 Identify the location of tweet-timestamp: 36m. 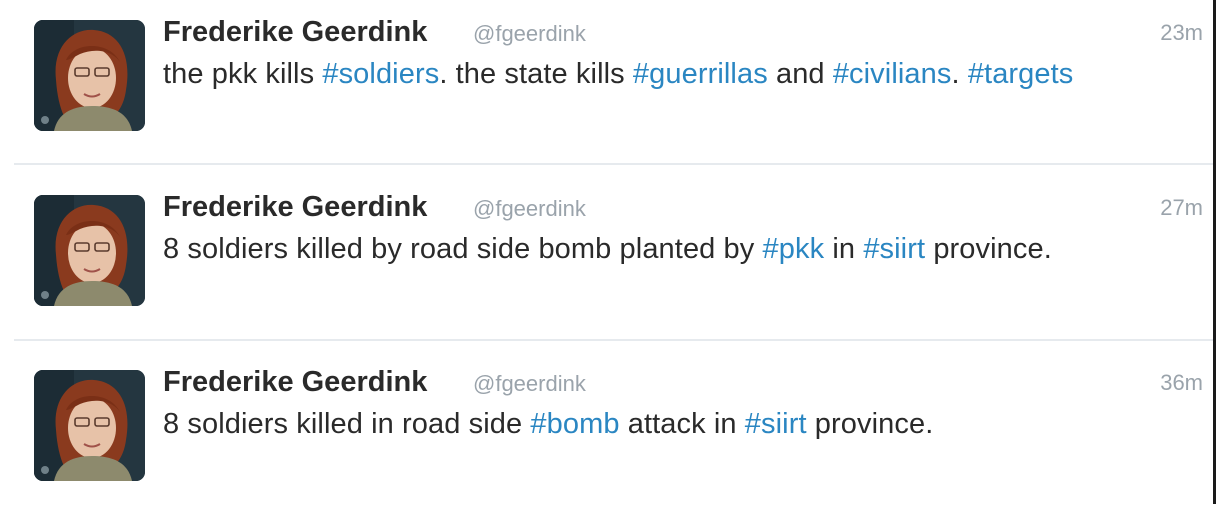
(1181, 383).